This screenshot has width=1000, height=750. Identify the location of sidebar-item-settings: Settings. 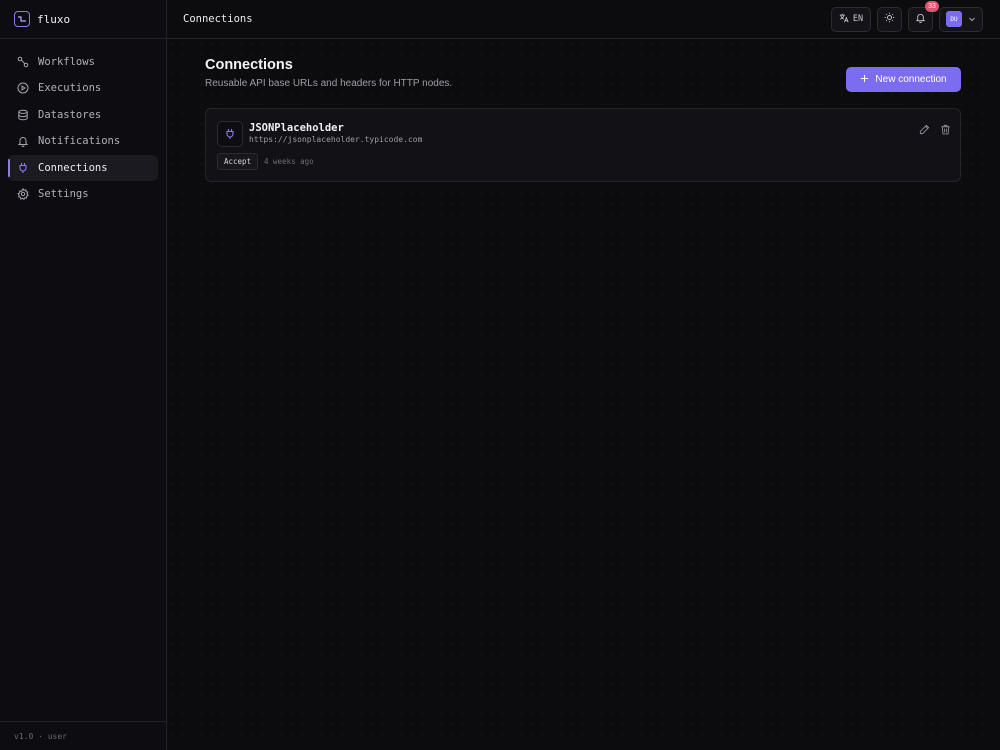
(83, 195).